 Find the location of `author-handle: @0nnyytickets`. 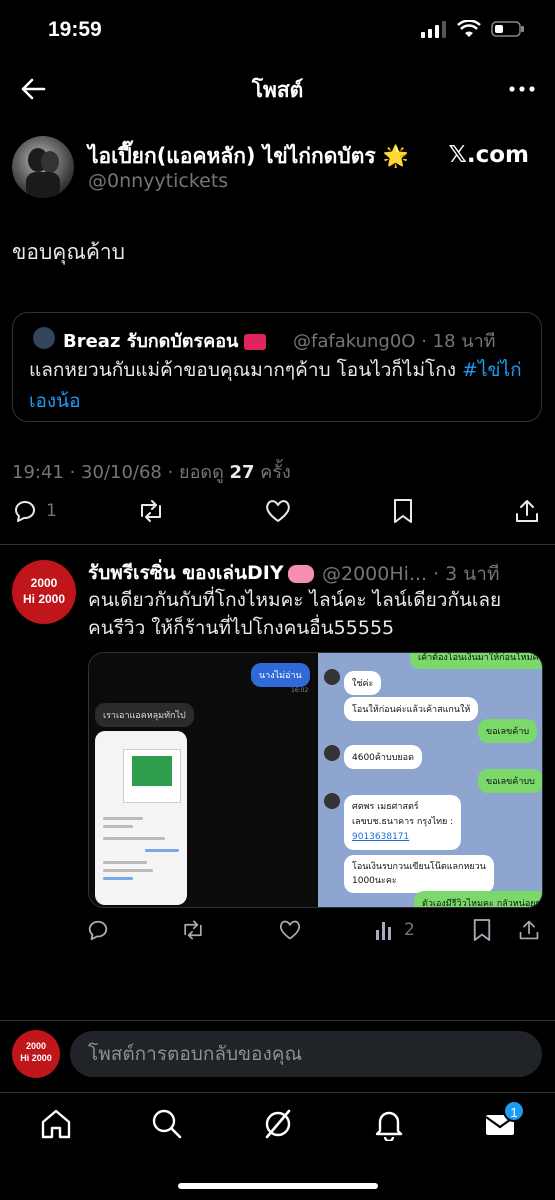

author-handle: @0nnyytickets is located at coordinates (158, 181).